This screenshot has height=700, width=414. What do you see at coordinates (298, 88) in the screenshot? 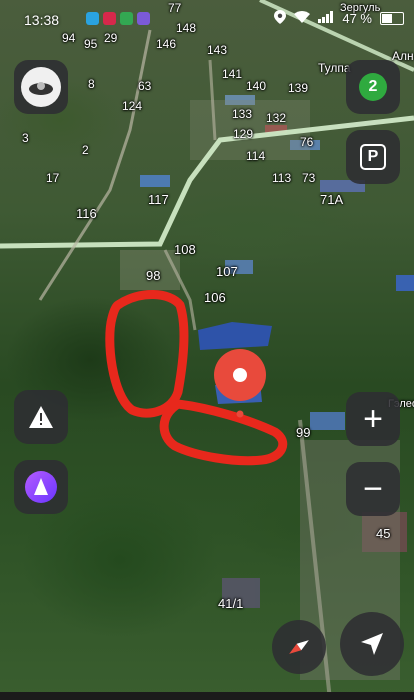
I see `house-number: 139` at bounding box center [298, 88].